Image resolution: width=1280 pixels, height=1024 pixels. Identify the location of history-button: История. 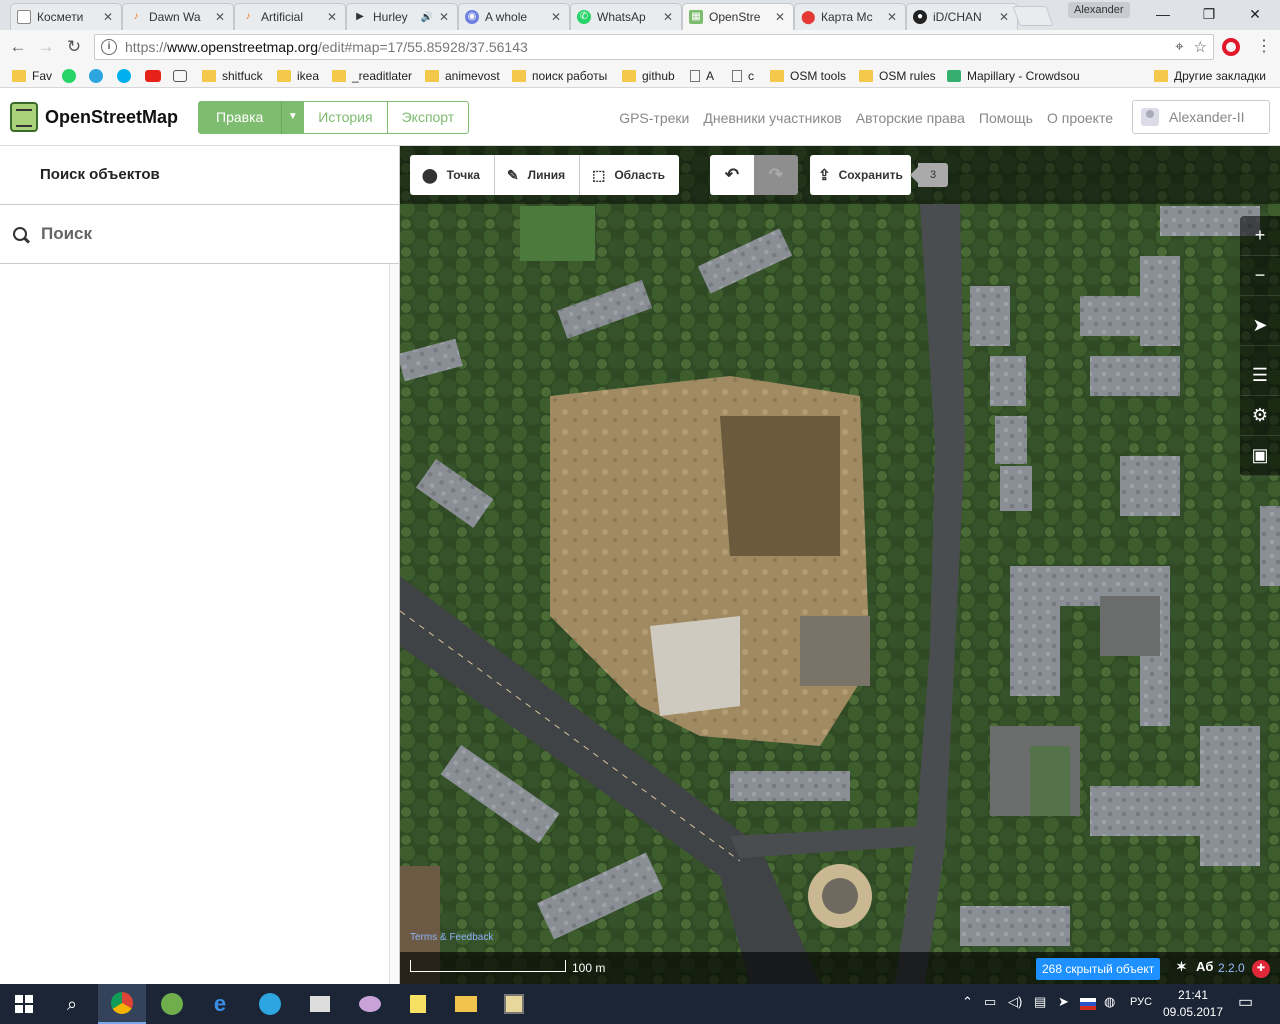
(345, 117).